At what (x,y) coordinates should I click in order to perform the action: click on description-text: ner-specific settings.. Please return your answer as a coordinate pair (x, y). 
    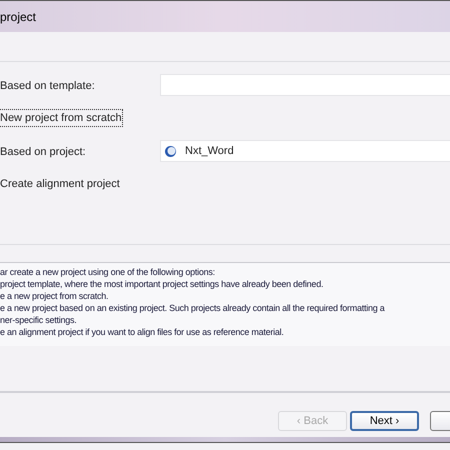
    Looking at the image, I should click on (39, 320).